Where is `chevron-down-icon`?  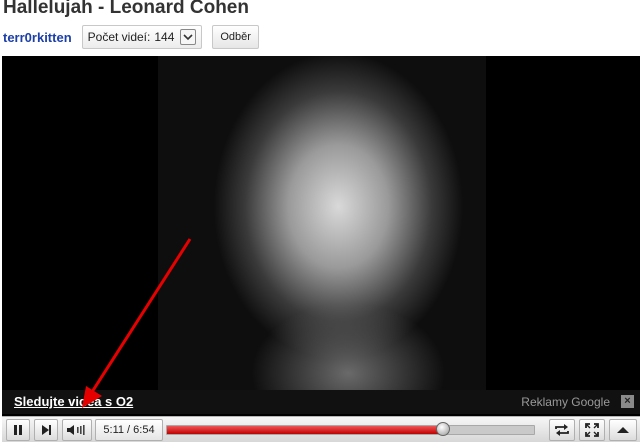
chevron-down-icon is located at coordinates (188, 37).